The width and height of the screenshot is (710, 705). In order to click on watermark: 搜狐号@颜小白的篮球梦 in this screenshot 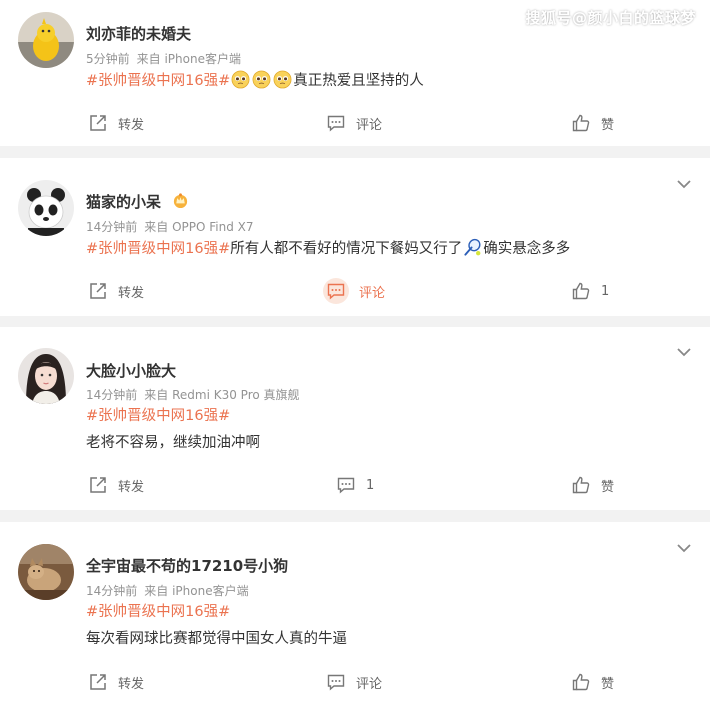, I will do `click(610, 18)`.